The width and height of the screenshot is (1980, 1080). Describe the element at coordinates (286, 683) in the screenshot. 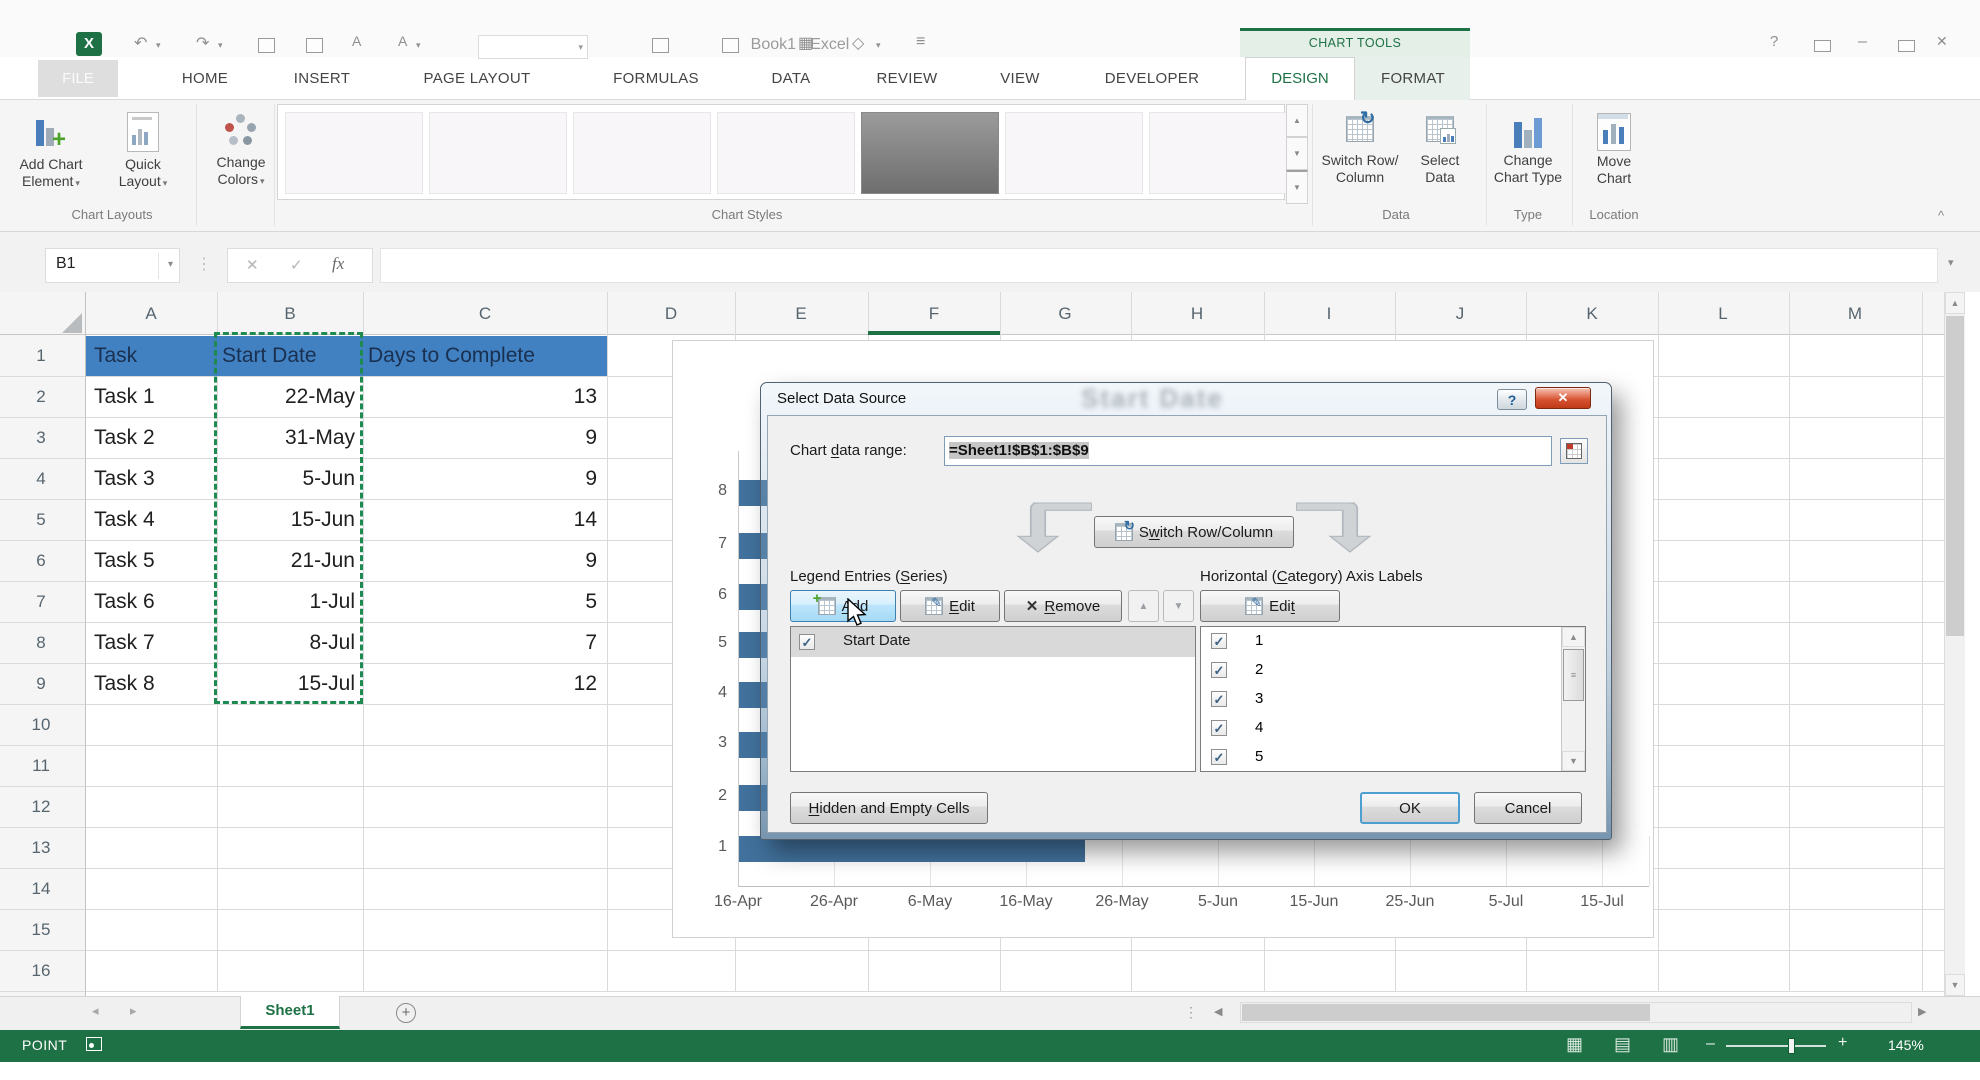

I see `cell: 15-Jul` at that location.